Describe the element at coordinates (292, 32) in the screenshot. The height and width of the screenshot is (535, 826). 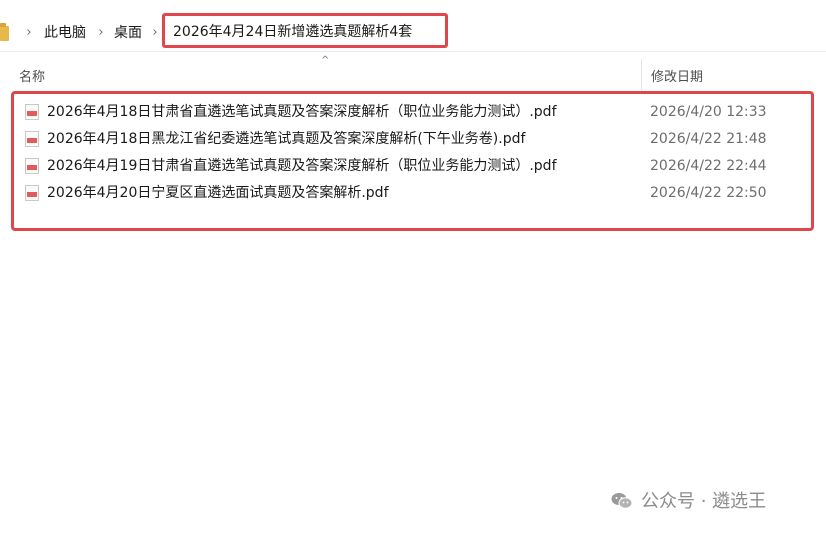
I see `breadcrumb-current-folder: 2026年4月24日新增遴选真题解析4套` at that location.